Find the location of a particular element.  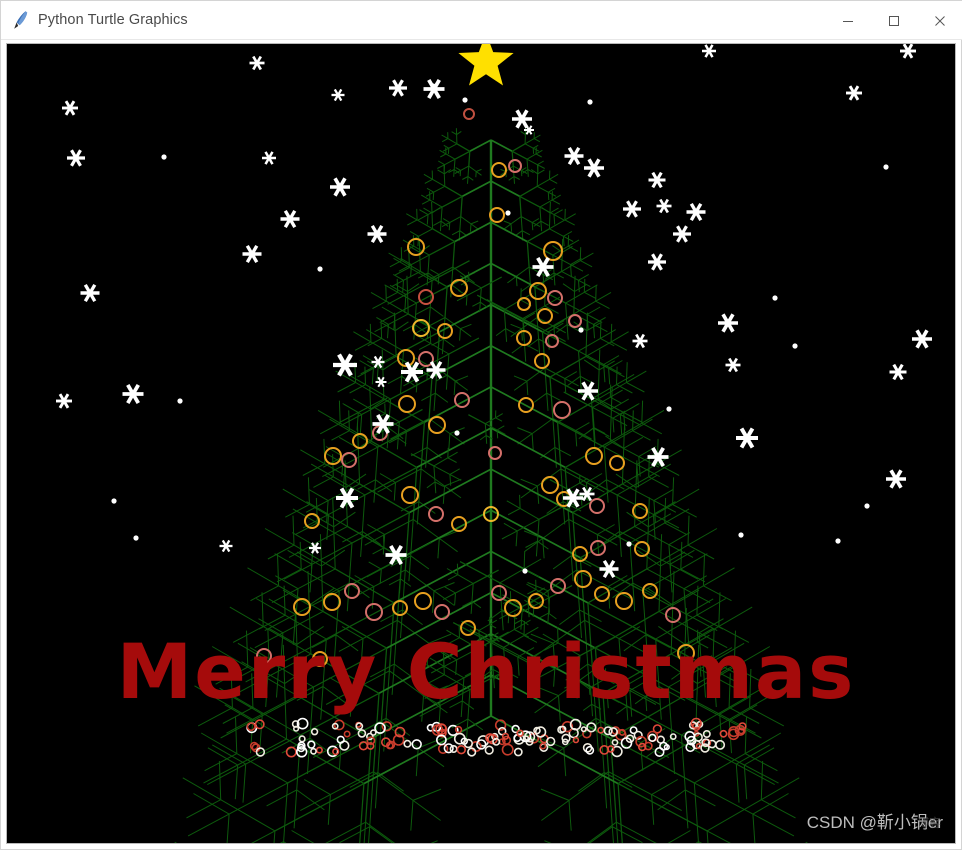

greeting-text: Merry Christmas is located at coordinates (486, 671).